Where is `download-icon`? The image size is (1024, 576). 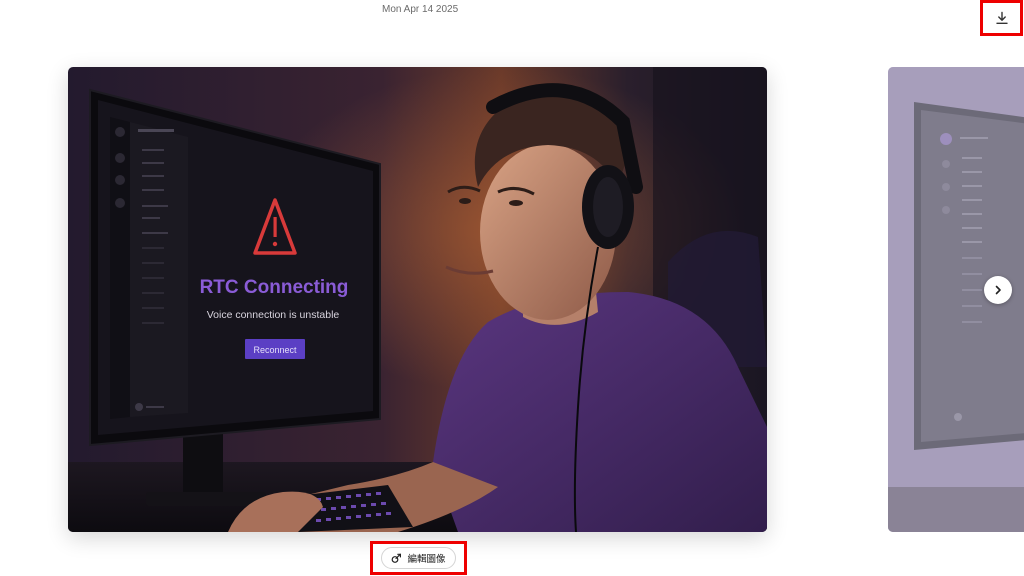 download-icon is located at coordinates (1001, 17).